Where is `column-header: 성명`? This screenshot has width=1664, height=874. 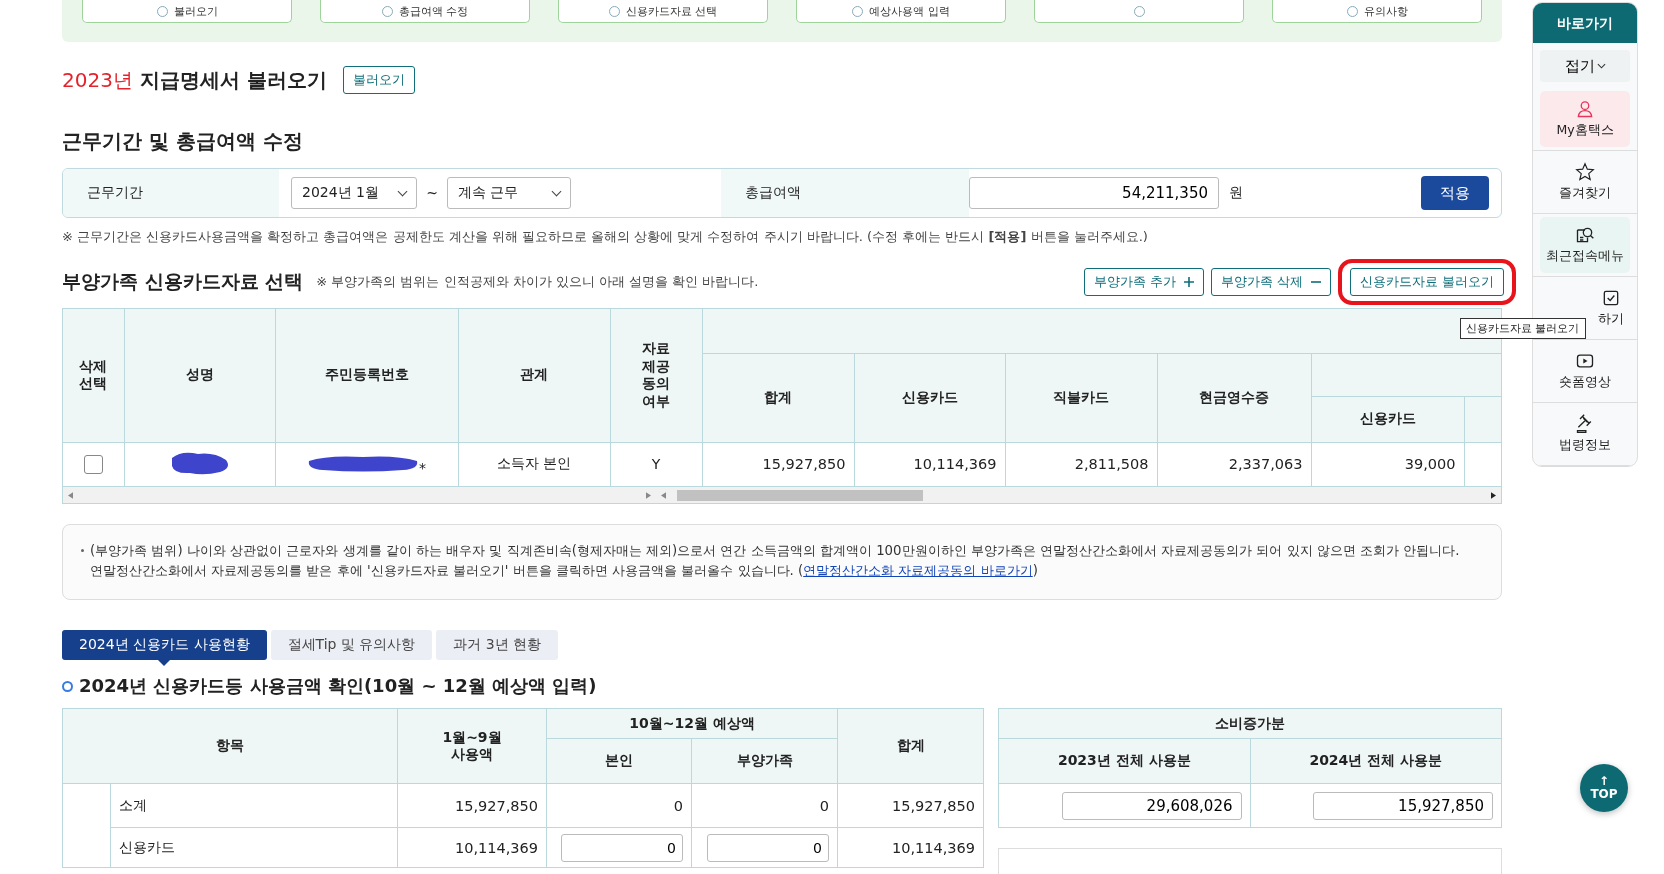
column-header: 성명 is located at coordinates (199, 375).